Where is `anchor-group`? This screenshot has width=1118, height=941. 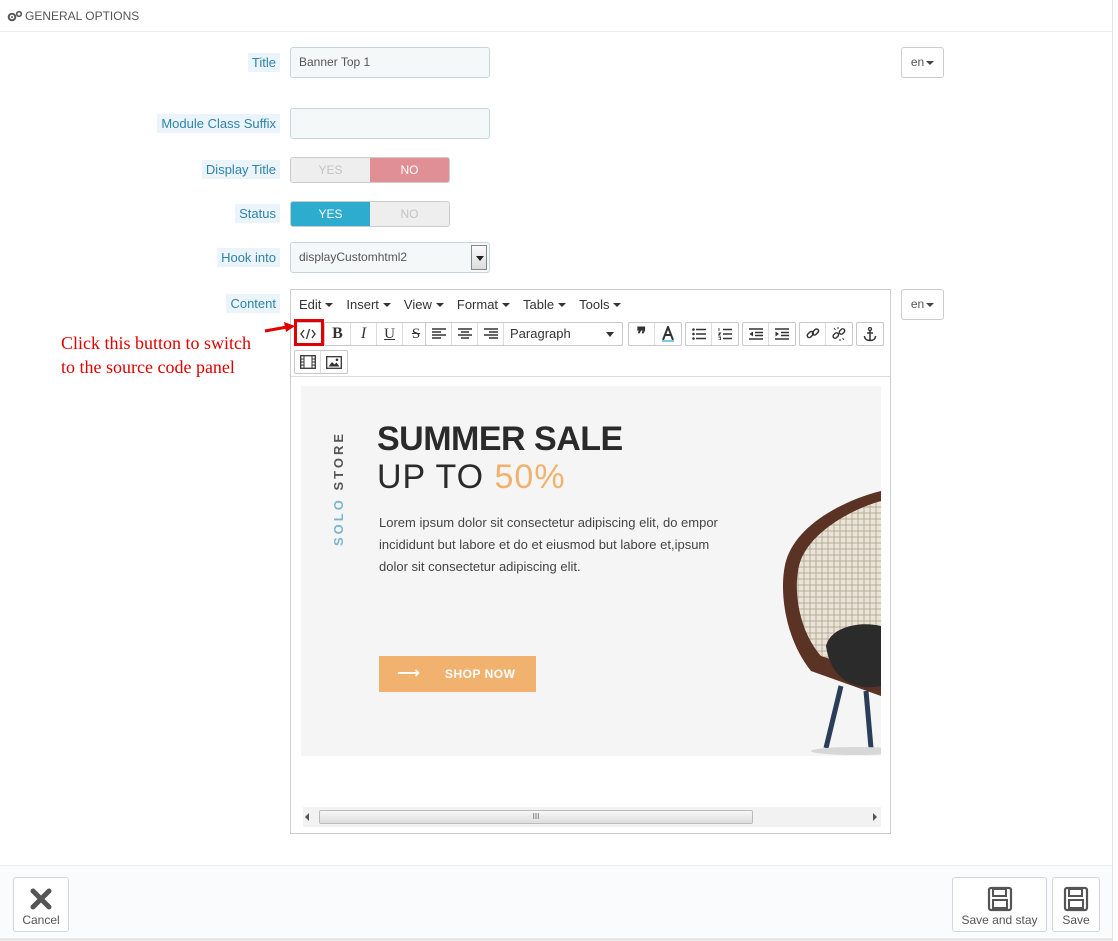 anchor-group is located at coordinates (870, 334).